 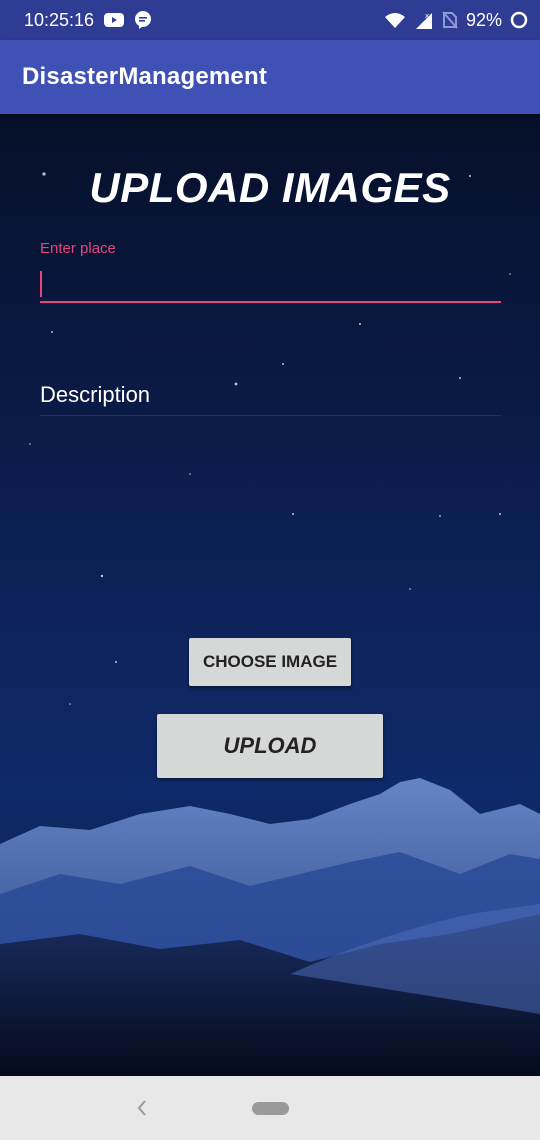 What do you see at coordinates (450, 20) in the screenshot?
I see `no-sim-icon` at bounding box center [450, 20].